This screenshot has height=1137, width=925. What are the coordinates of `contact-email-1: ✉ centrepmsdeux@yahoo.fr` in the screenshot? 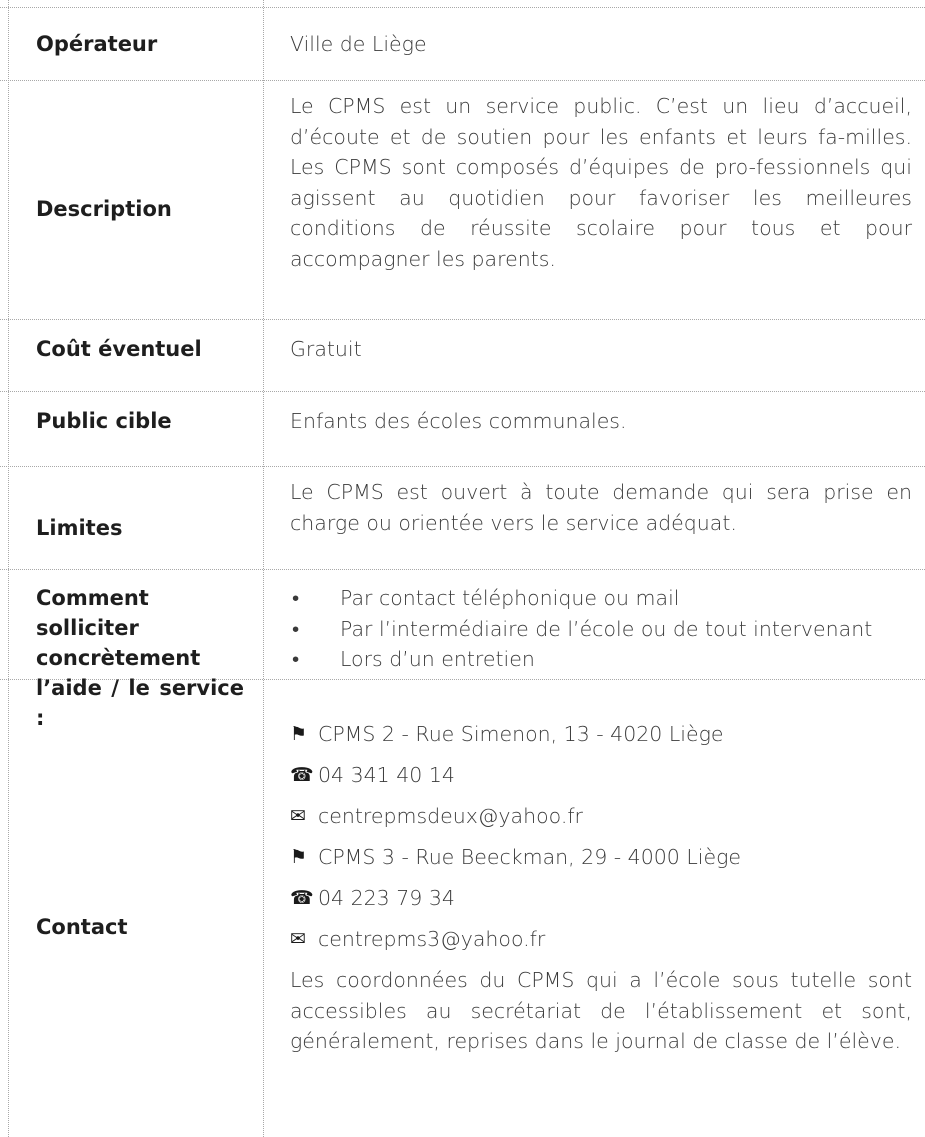 It's located at (601, 816).